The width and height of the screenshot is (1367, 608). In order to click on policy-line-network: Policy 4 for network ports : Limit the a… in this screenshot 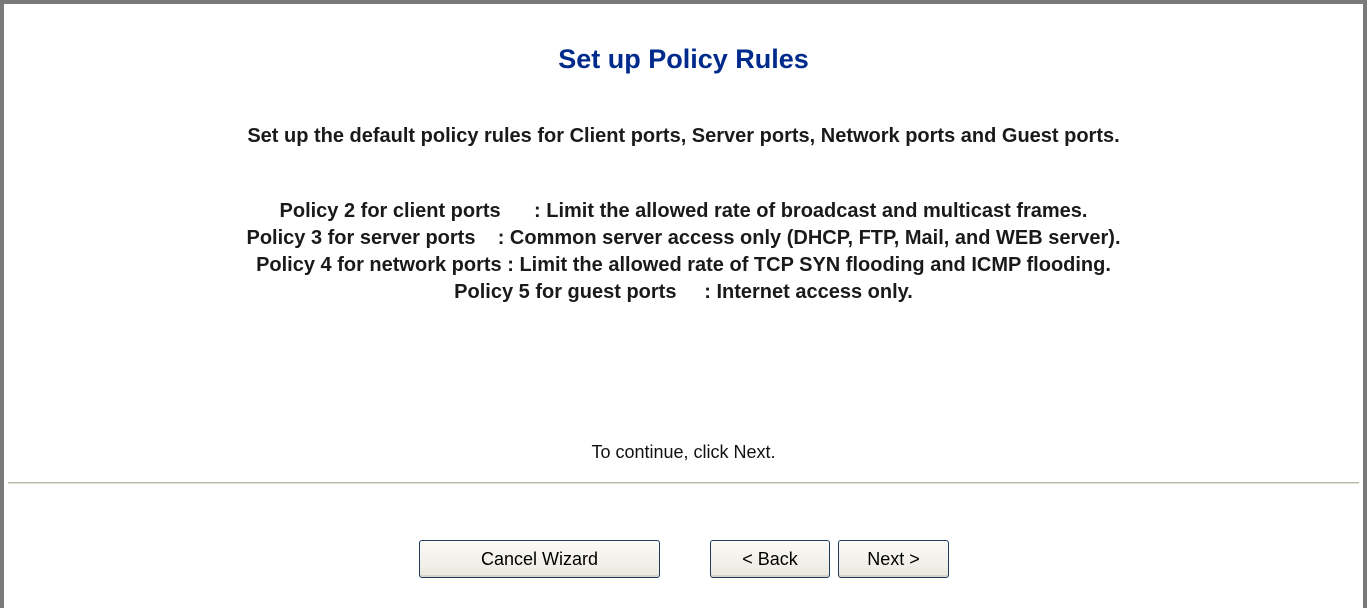, I will do `click(683, 265)`.